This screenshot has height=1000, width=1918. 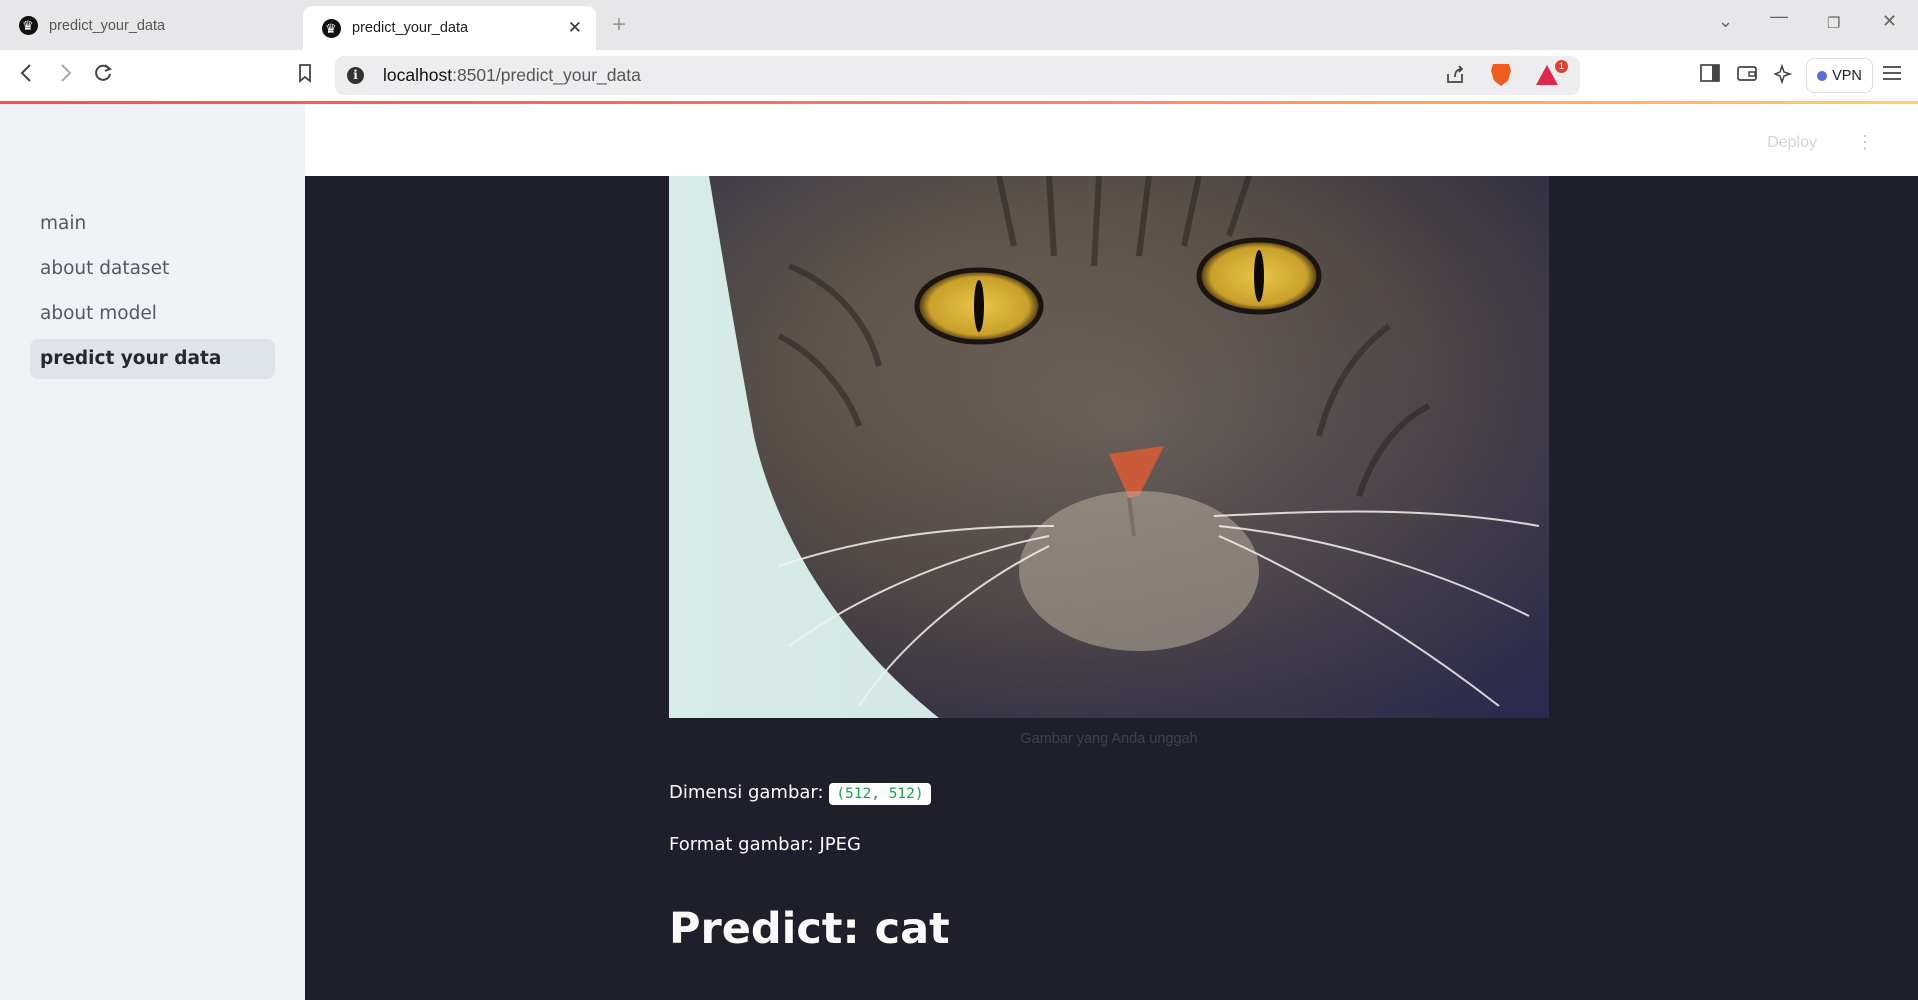 What do you see at coordinates (1109, 739) in the screenshot?
I see `image-caption: Gambar yang Anda unggah` at bounding box center [1109, 739].